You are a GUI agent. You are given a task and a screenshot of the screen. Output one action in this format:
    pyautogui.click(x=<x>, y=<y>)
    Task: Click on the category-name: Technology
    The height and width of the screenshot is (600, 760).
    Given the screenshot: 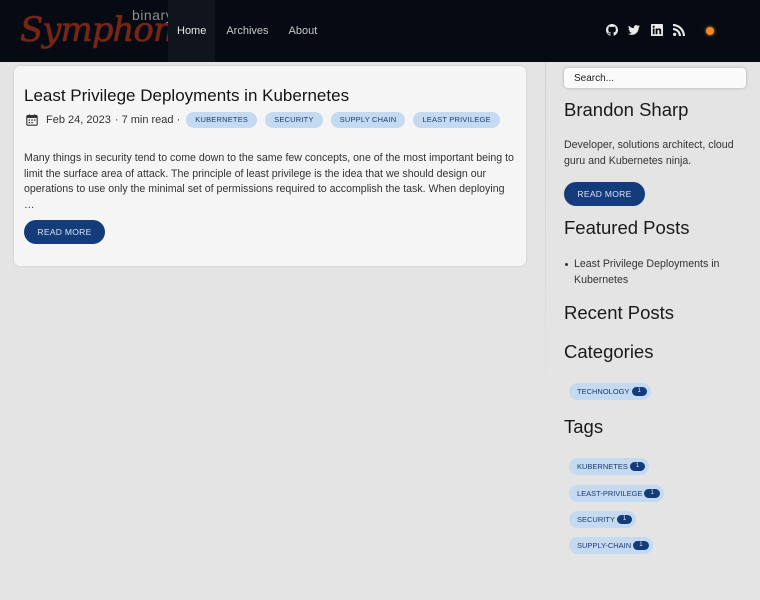 What is the action you would take?
    pyautogui.click(x=603, y=391)
    